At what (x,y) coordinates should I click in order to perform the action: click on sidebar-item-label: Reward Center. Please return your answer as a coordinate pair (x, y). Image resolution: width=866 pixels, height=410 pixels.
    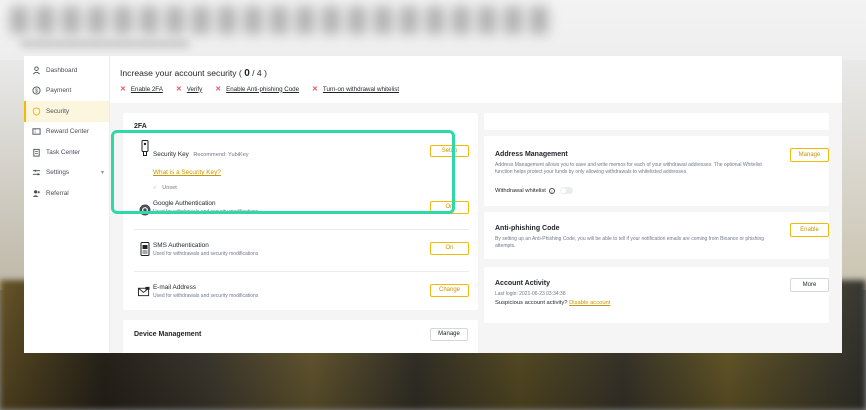
    Looking at the image, I should click on (67, 132).